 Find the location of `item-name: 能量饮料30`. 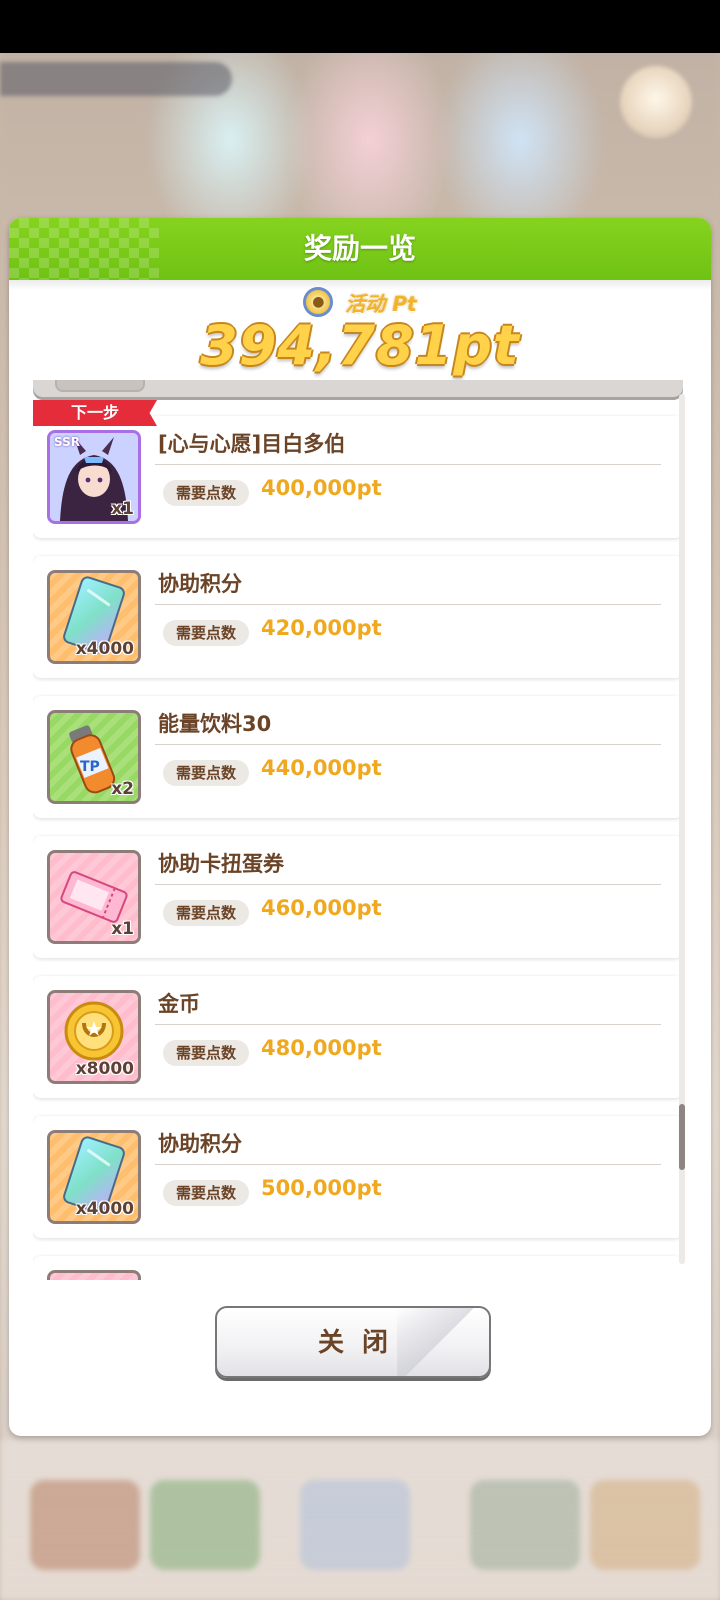

item-name: 能量饮料30 is located at coordinates (215, 724).